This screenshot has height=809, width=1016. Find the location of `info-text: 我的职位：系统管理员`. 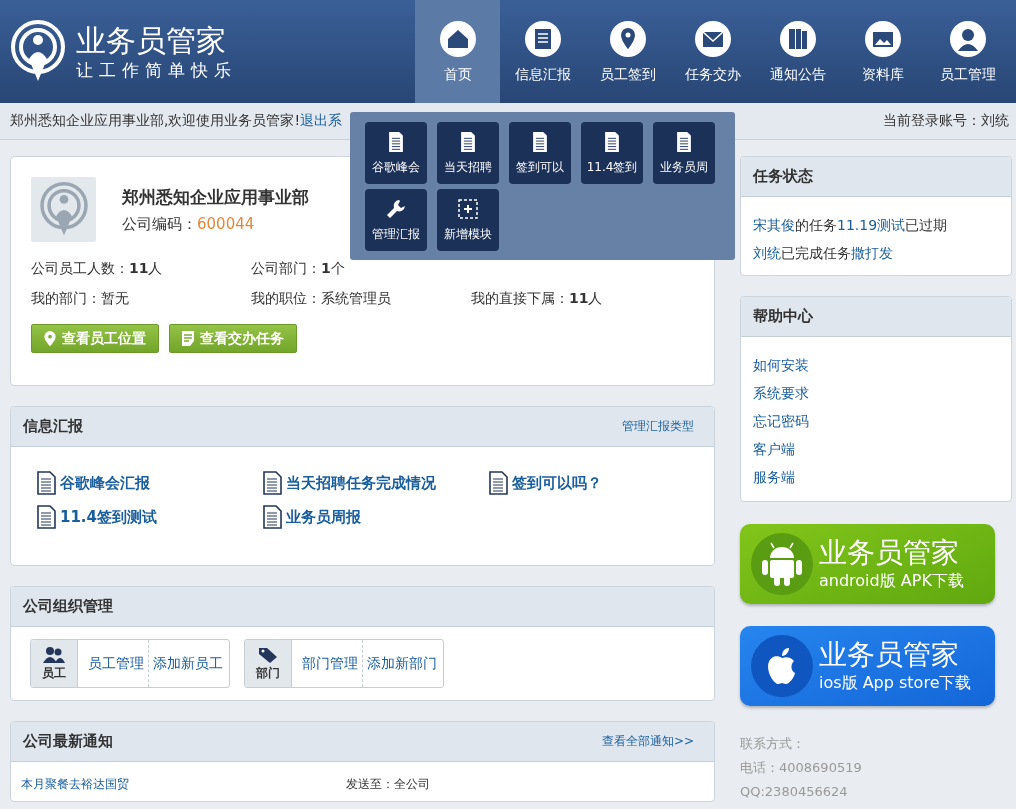

info-text: 我的职位：系统管理员 is located at coordinates (321, 299).